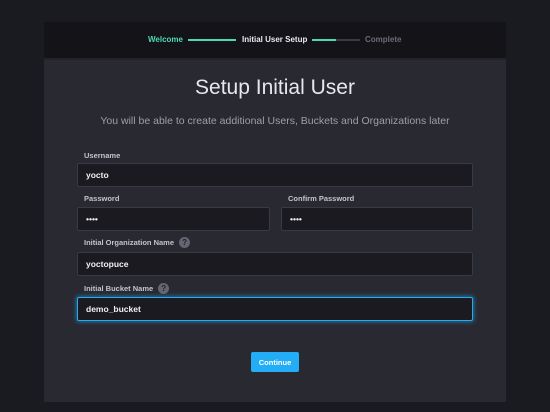  Describe the element at coordinates (275, 264) in the screenshot. I see `organization-input: yoctopuce` at that location.